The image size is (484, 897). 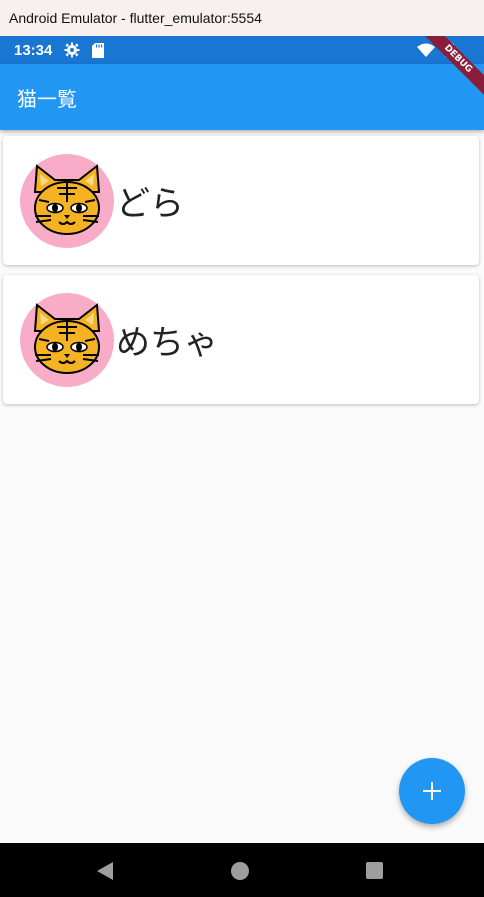 I want to click on page-title: 猫一覧, so click(x=47, y=98).